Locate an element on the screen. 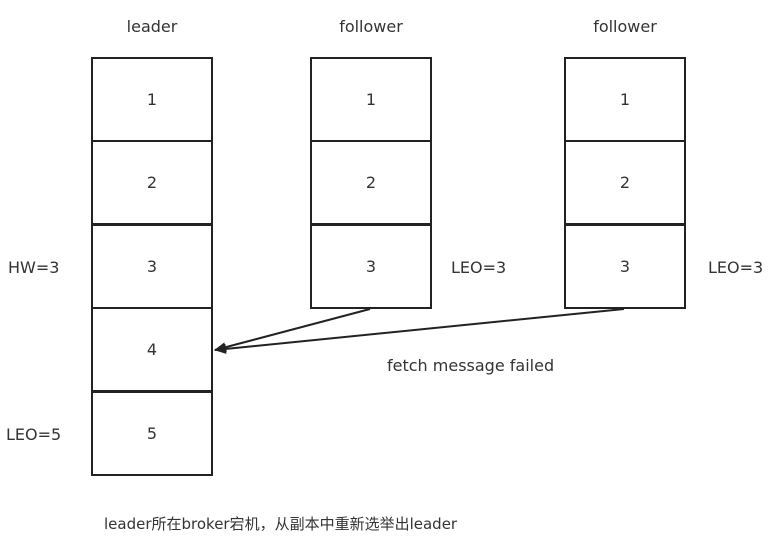 The width and height of the screenshot is (772, 558). fetch-arrows is located at coordinates (419, 331).